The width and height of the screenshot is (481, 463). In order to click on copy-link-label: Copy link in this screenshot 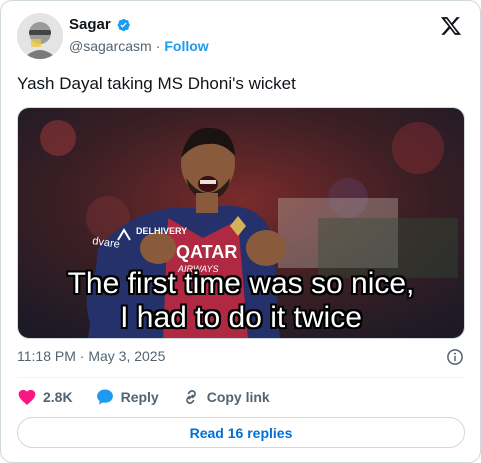, I will do `click(238, 397)`.